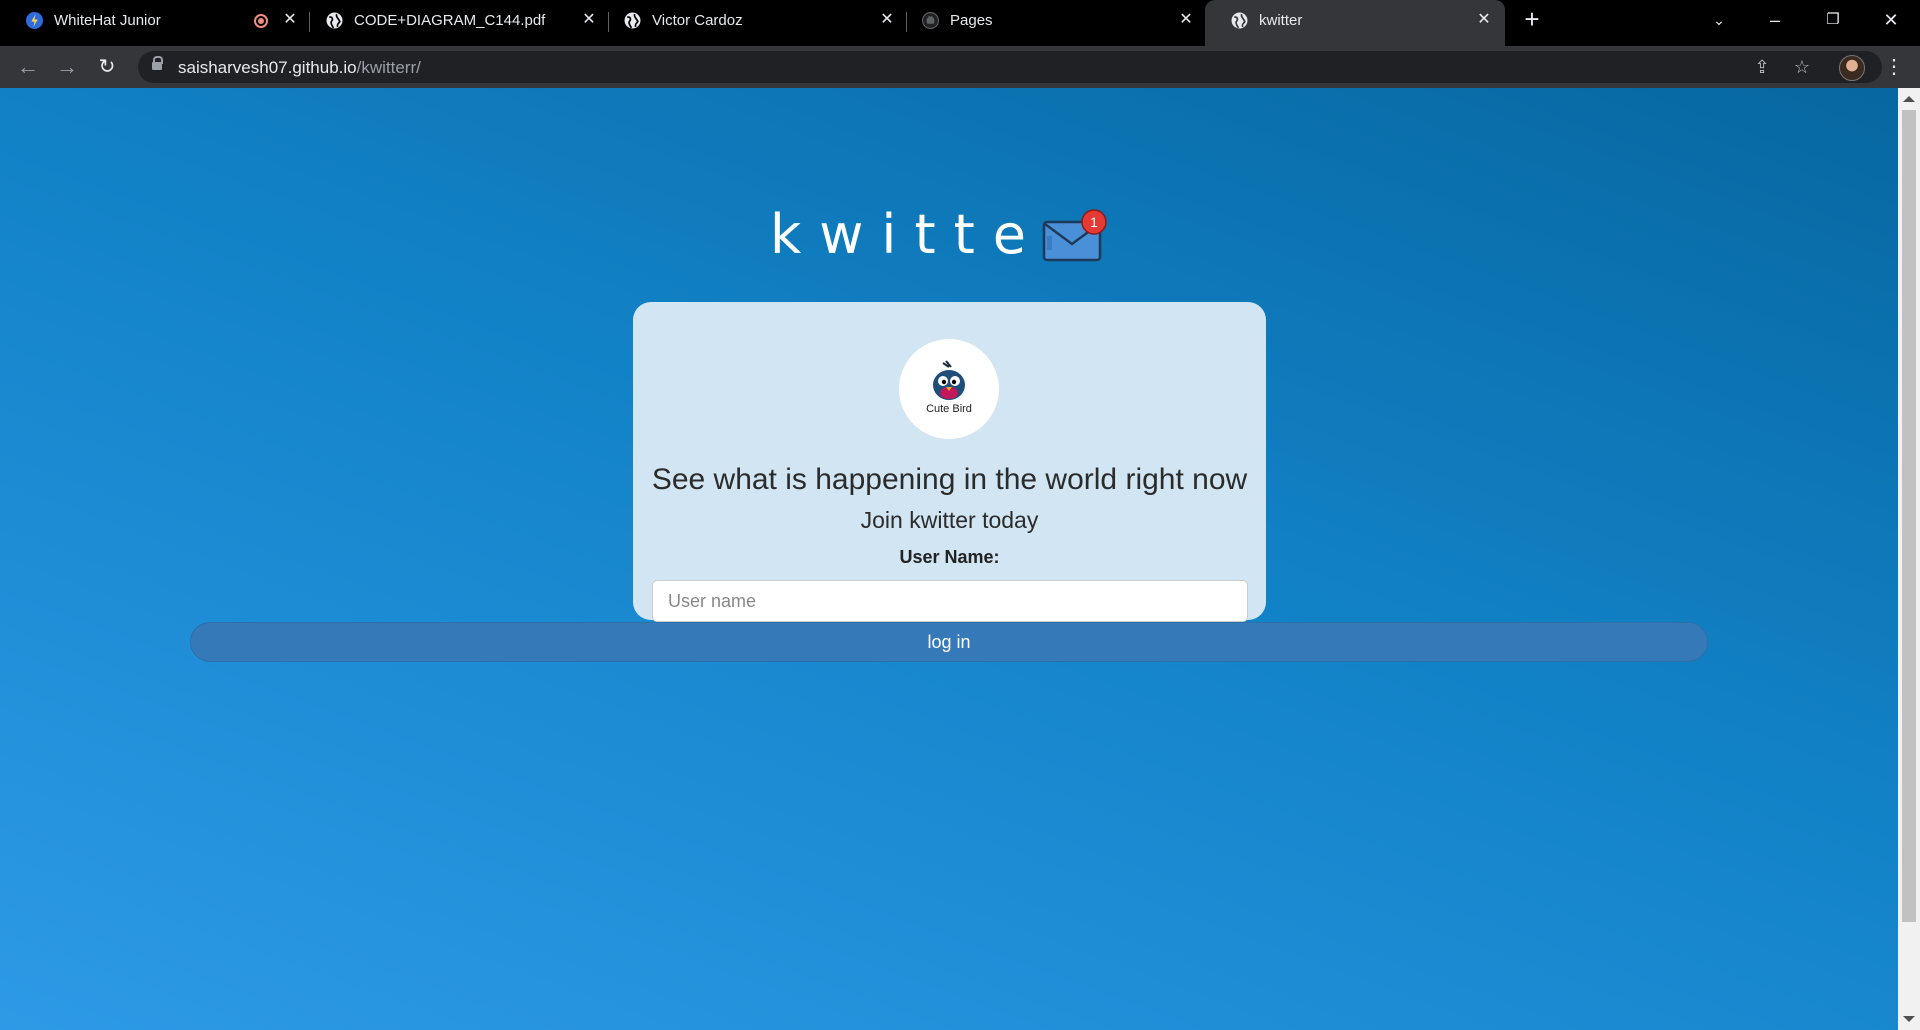  Describe the element at coordinates (748, 21) in the screenshot. I see `tab-victor-cardoz: Victor Cardoz ✕` at that location.